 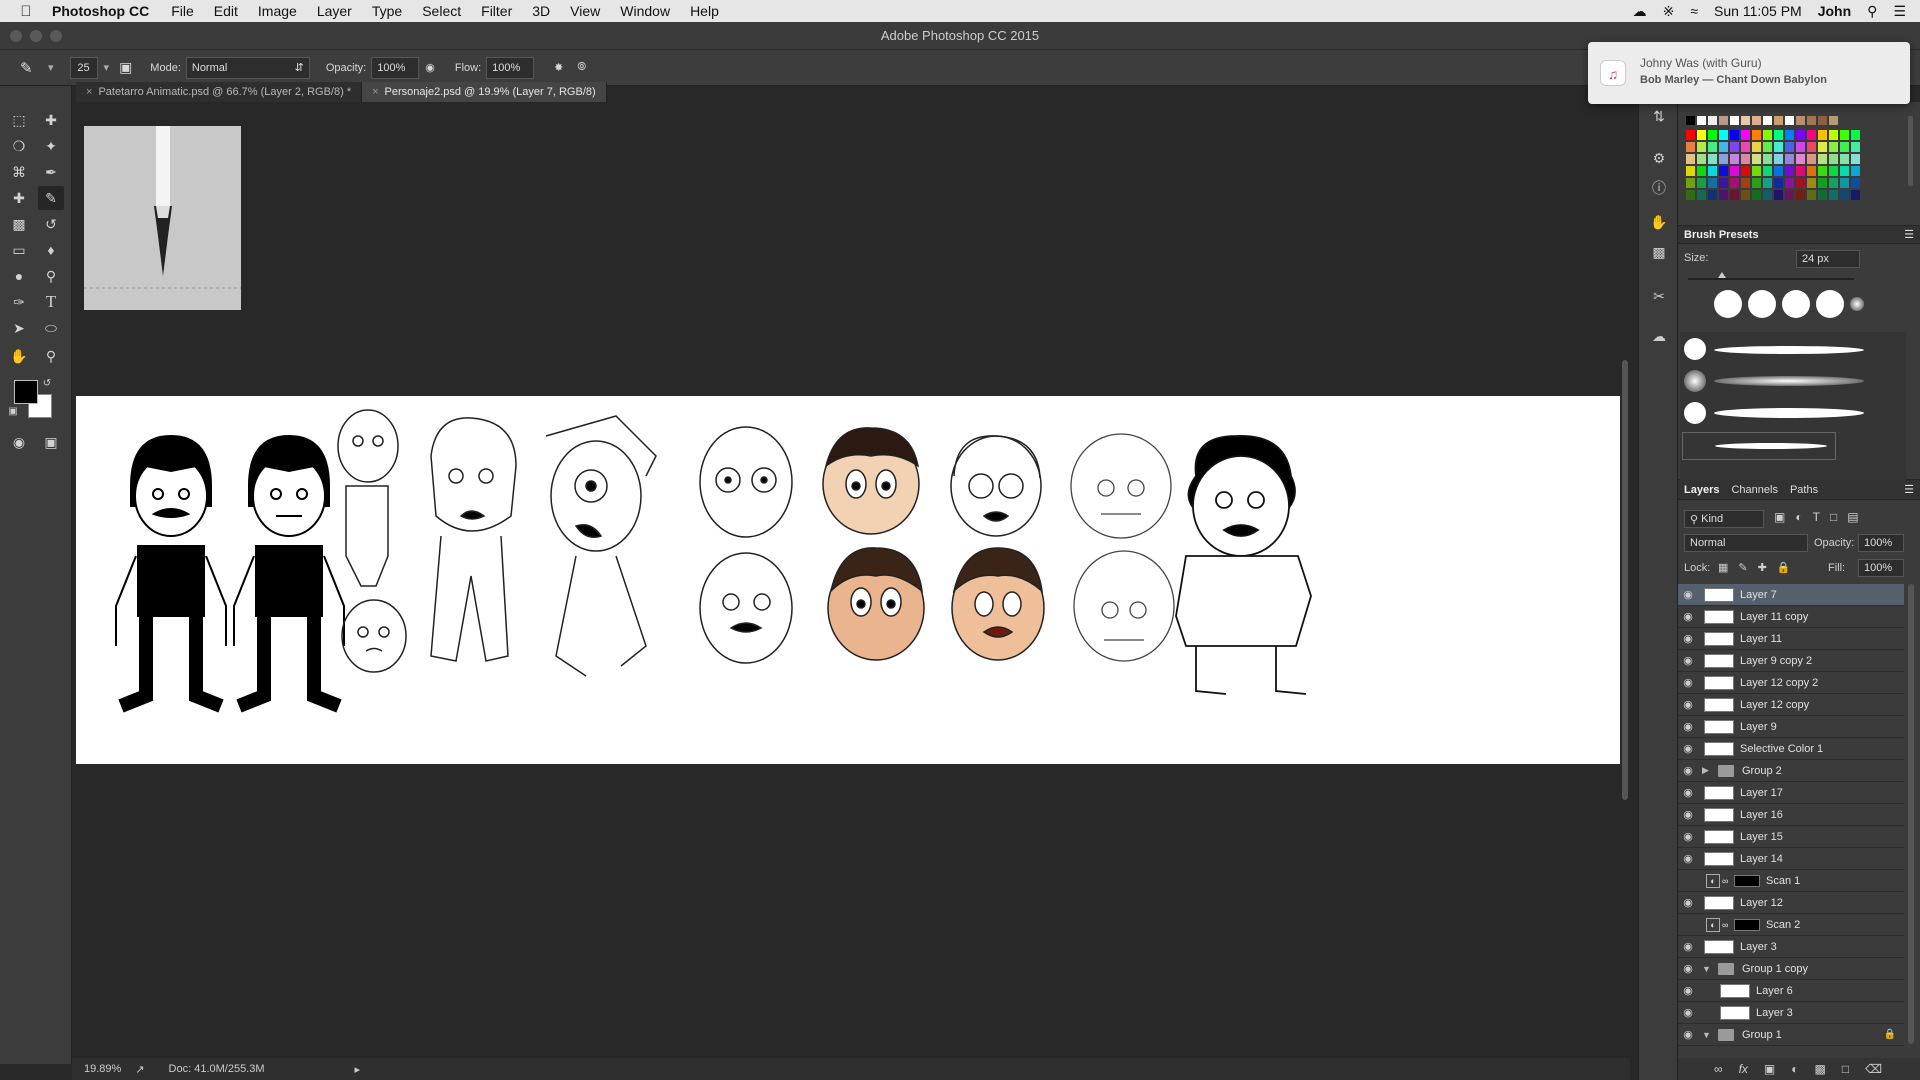 I want to click on move-tool-icon: ✚, so click(x=51, y=120).